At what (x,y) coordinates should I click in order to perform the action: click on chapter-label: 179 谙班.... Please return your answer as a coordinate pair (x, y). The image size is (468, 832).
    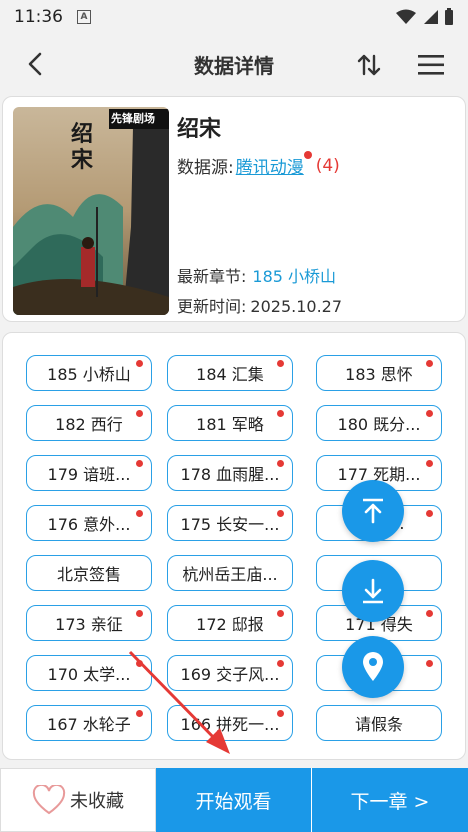
    Looking at the image, I should click on (89, 474).